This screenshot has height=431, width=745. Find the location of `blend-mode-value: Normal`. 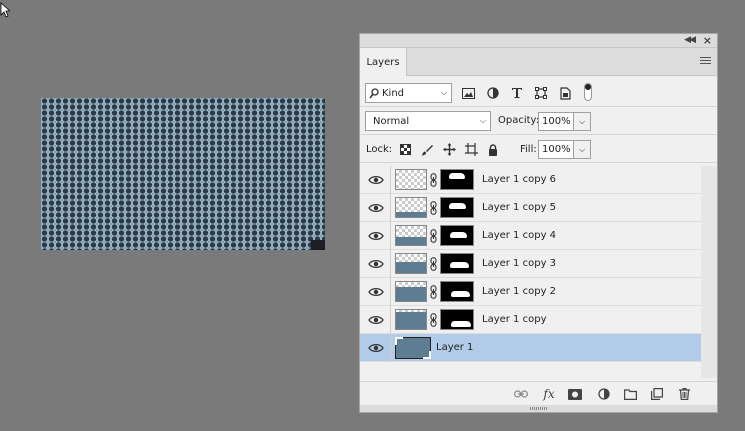

blend-mode-value: Normal is located at coordinates (391, 121).